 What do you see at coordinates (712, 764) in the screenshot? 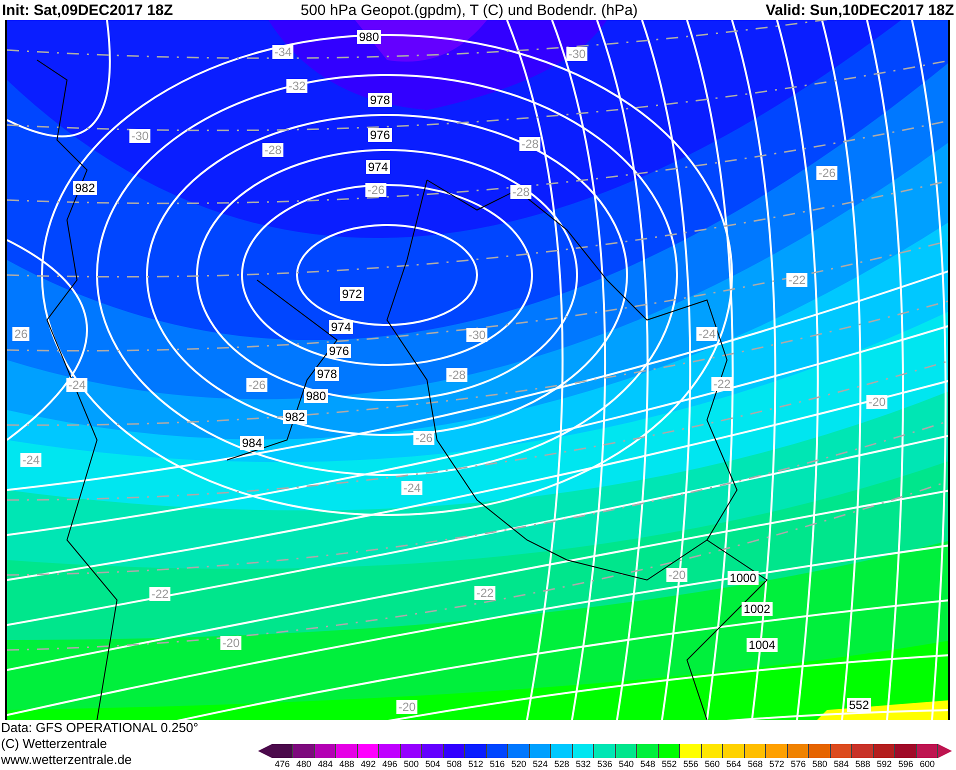
I see `legend-label: 560` at bounding box center [712, 764].